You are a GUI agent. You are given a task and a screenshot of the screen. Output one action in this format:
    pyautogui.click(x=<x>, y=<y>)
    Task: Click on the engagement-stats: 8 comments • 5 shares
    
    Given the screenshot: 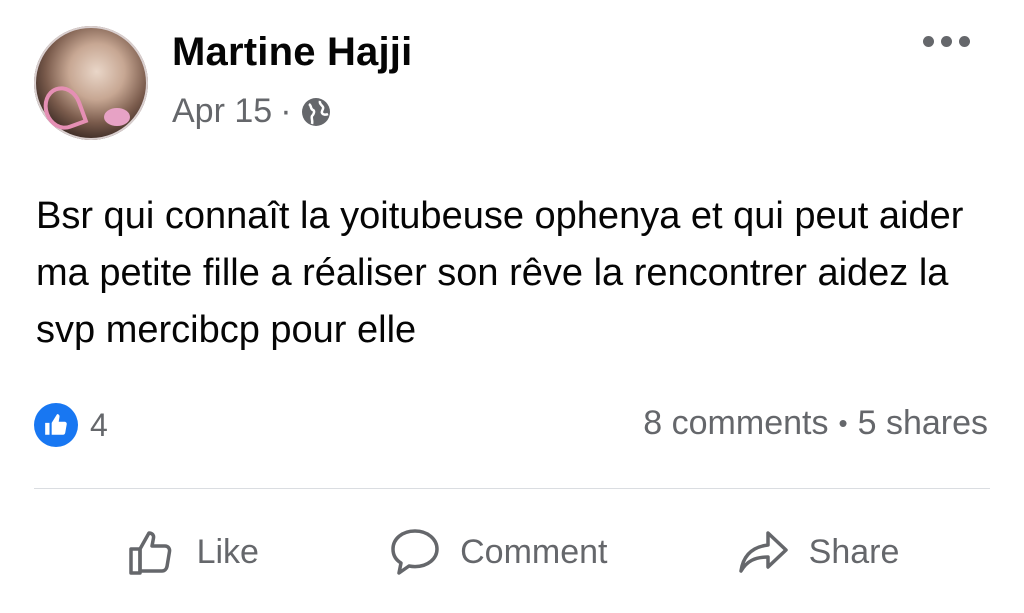 What is the action you would take?
    pyautogui.click(x=815, y=423)
    